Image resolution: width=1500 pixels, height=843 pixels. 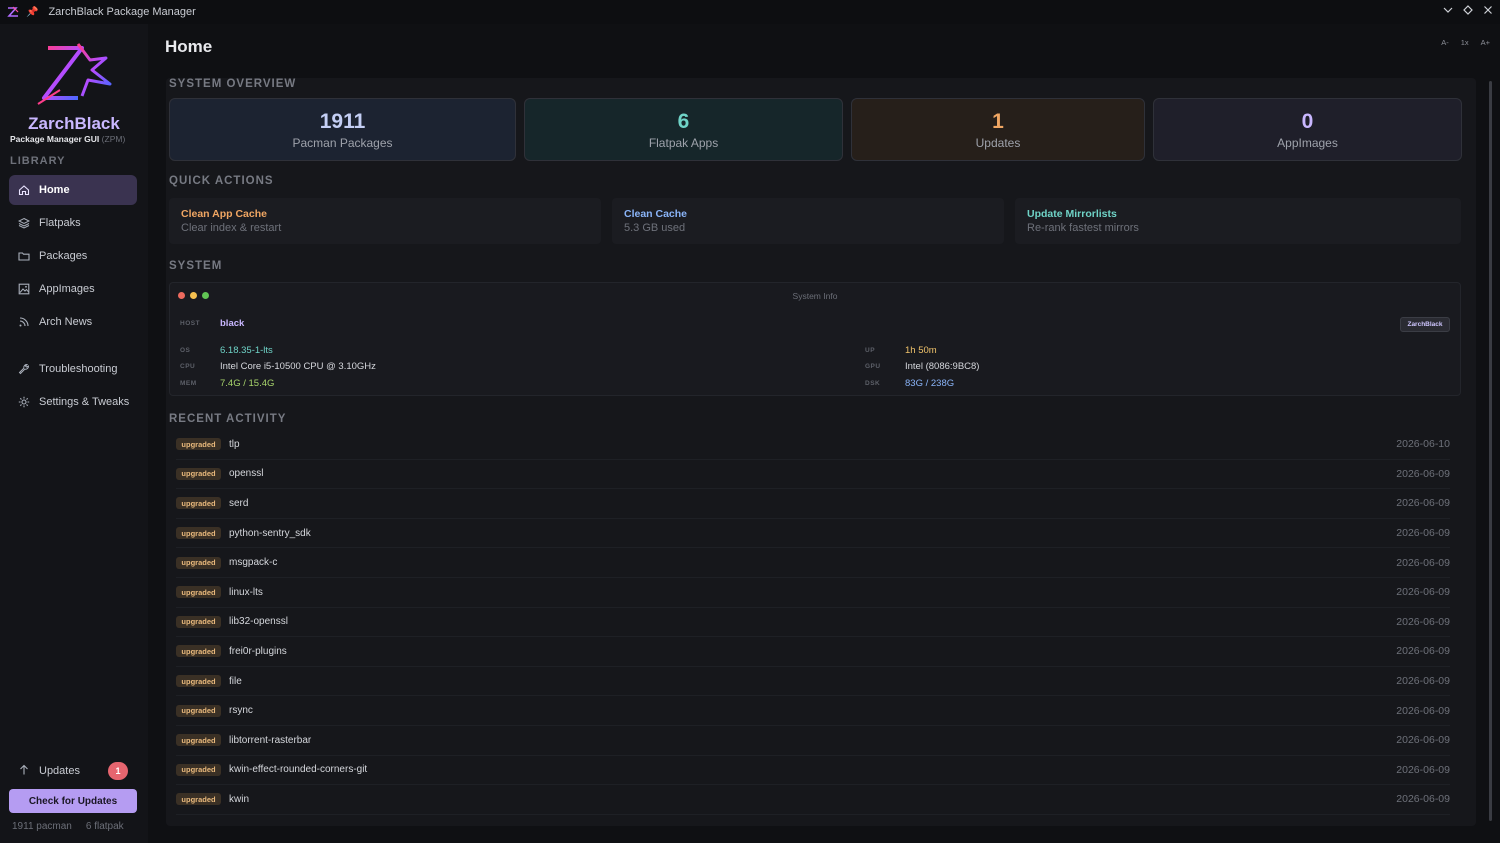 I want to click on clean-cache-action: Clean Cache 5.3 GB used, so click(x=808, y=221).